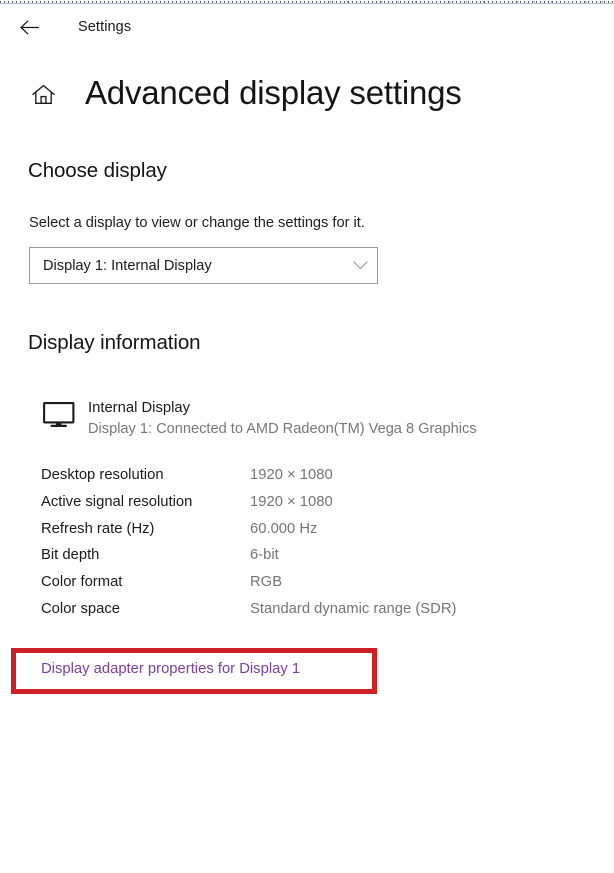  I want to click on info-value: RGB, so click(266, 582).